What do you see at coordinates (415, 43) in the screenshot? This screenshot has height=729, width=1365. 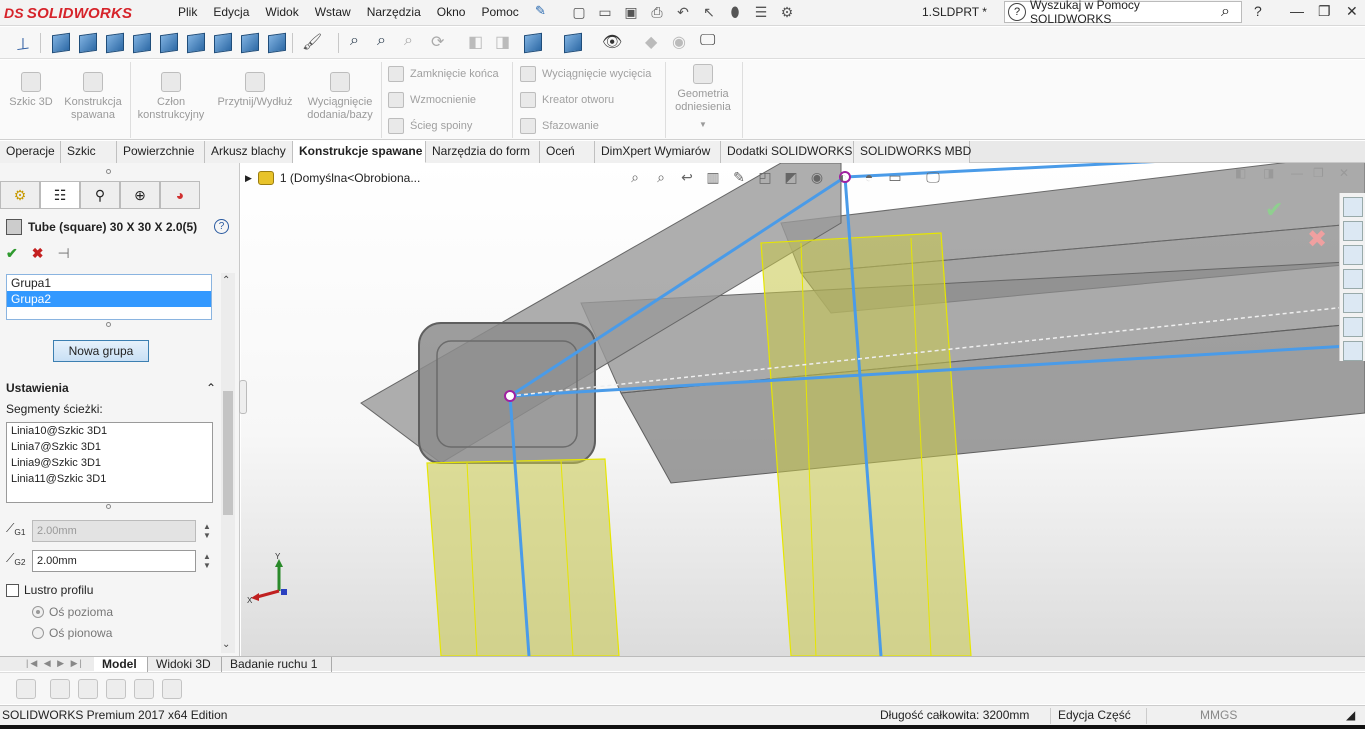 I see `zoom-selection-icon: ⌕` at bounding box center [415, 43].